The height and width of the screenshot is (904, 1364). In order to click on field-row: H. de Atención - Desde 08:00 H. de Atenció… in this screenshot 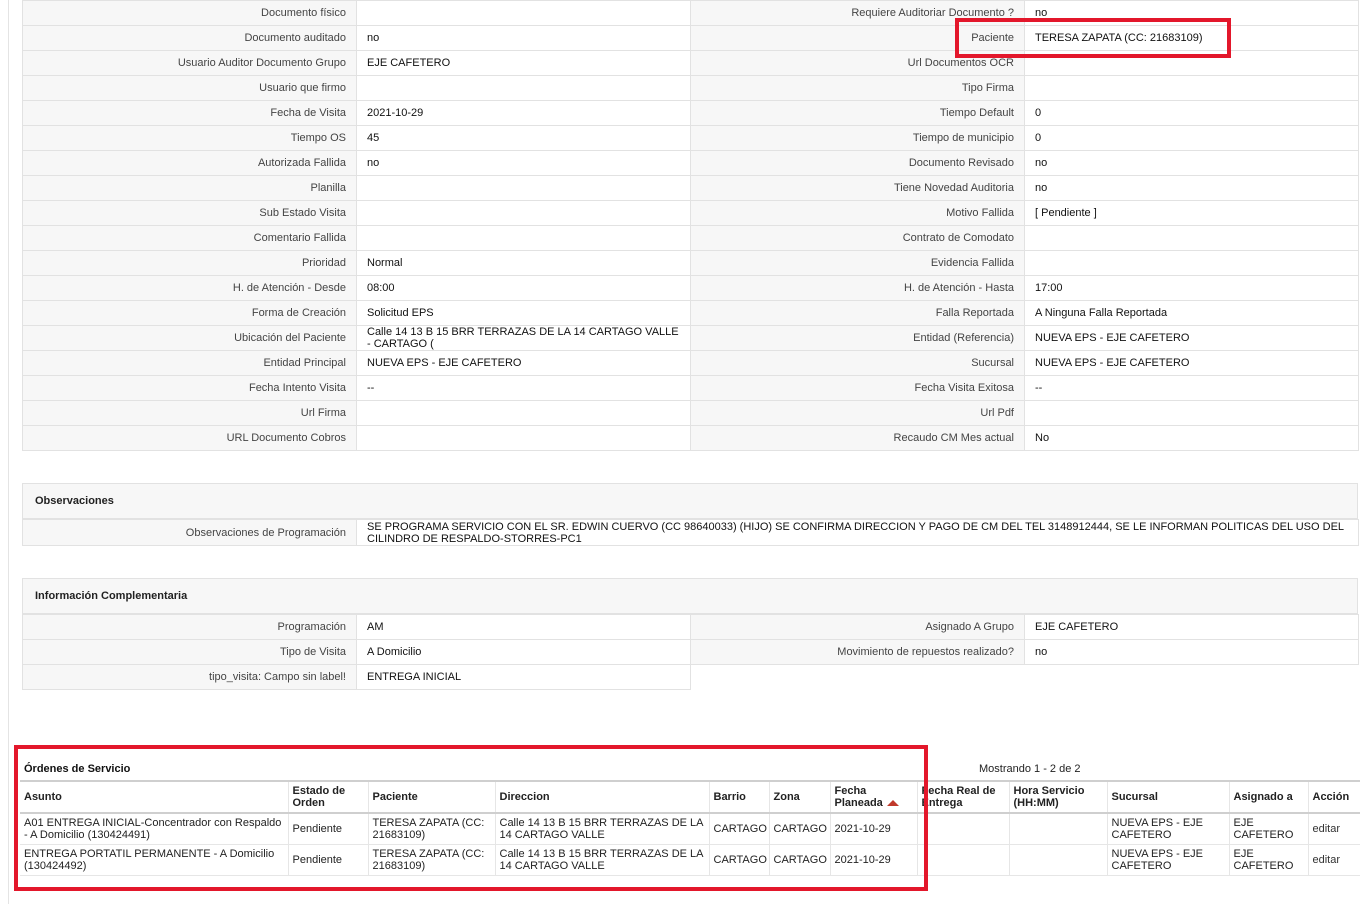, I will do `click(690, 288)`.